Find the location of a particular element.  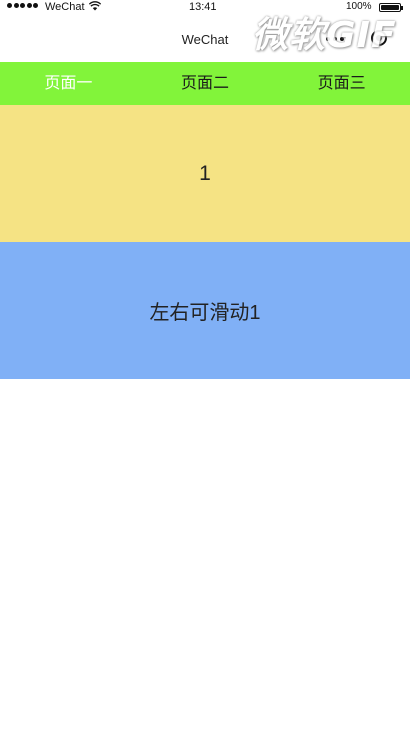

status-time: 13:41 is located at coordinates (203, 7).